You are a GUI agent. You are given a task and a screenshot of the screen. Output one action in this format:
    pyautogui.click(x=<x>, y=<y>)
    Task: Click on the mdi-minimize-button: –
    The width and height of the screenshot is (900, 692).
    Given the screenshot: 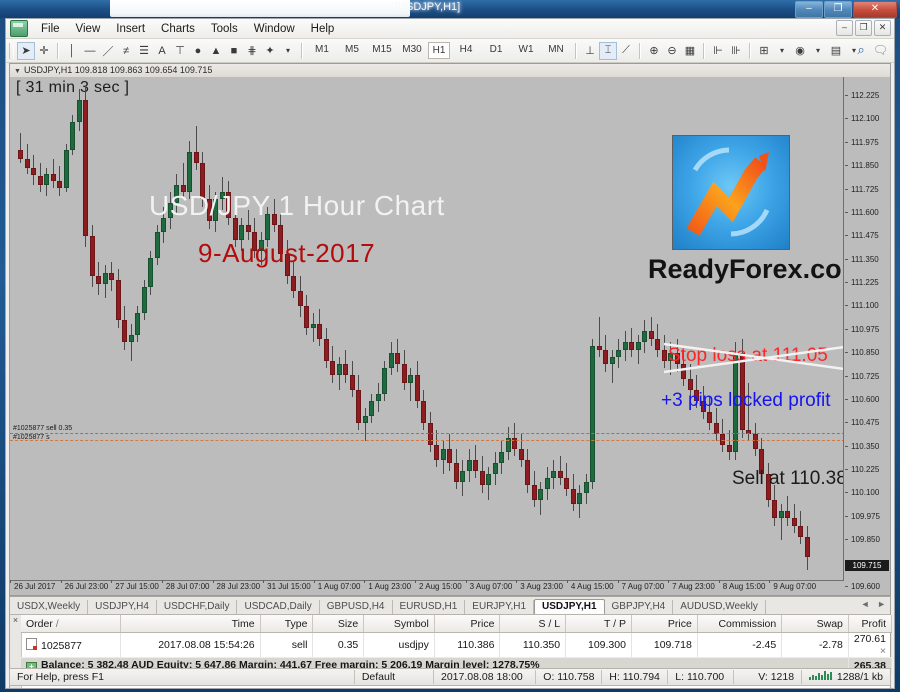 What is the action you would take?
    pyautogui.click(x=844, y=28)
    